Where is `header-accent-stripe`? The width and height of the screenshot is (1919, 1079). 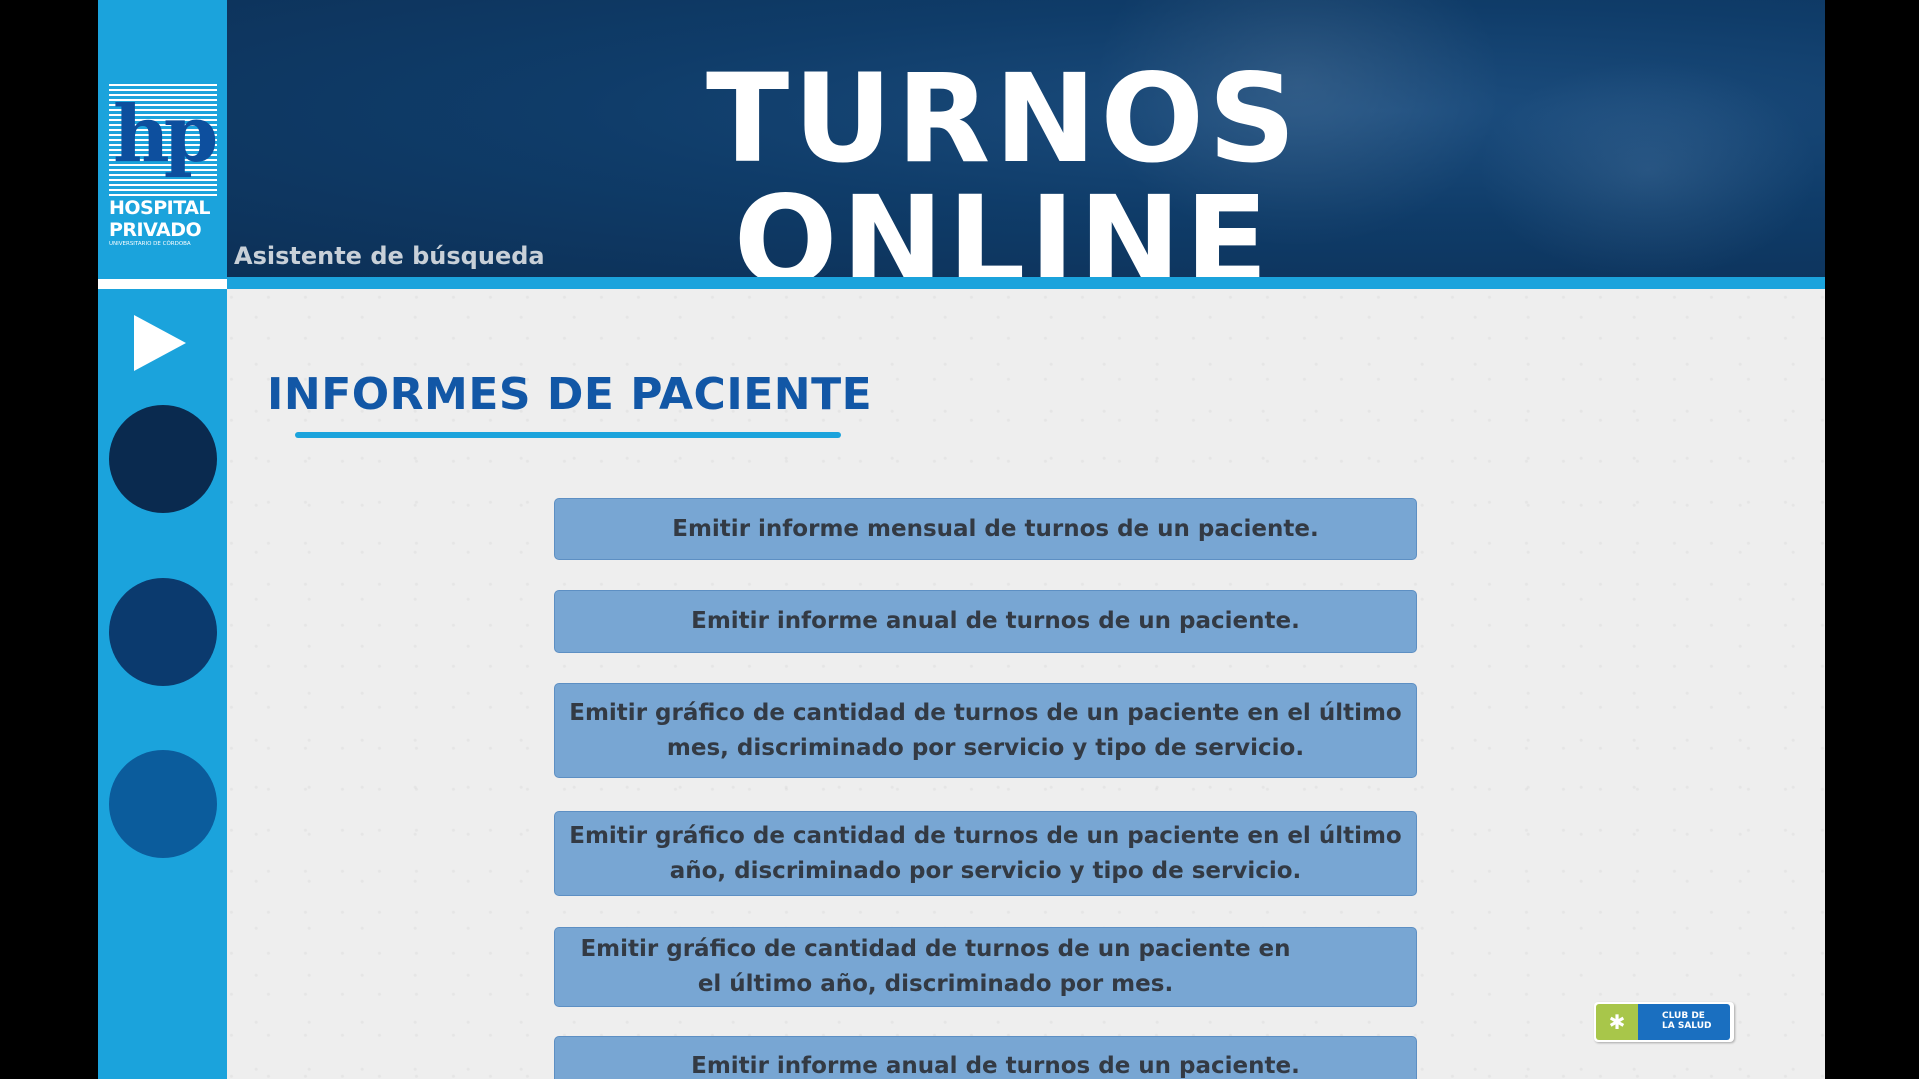
header-accent-stripe is located at coordinates (1026, 283).